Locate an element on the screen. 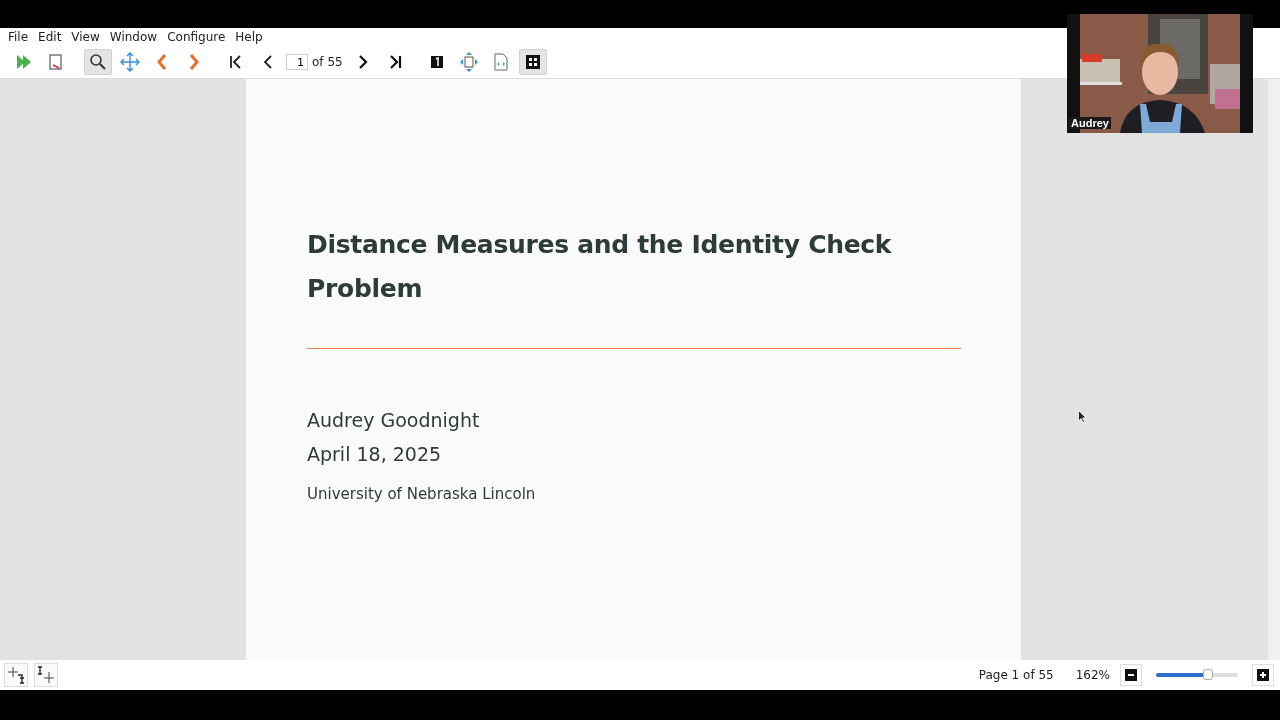 The height and width of the screenshot is (720, 1280). zoom-percentage: 162% is located at coordinates (1092, 675).